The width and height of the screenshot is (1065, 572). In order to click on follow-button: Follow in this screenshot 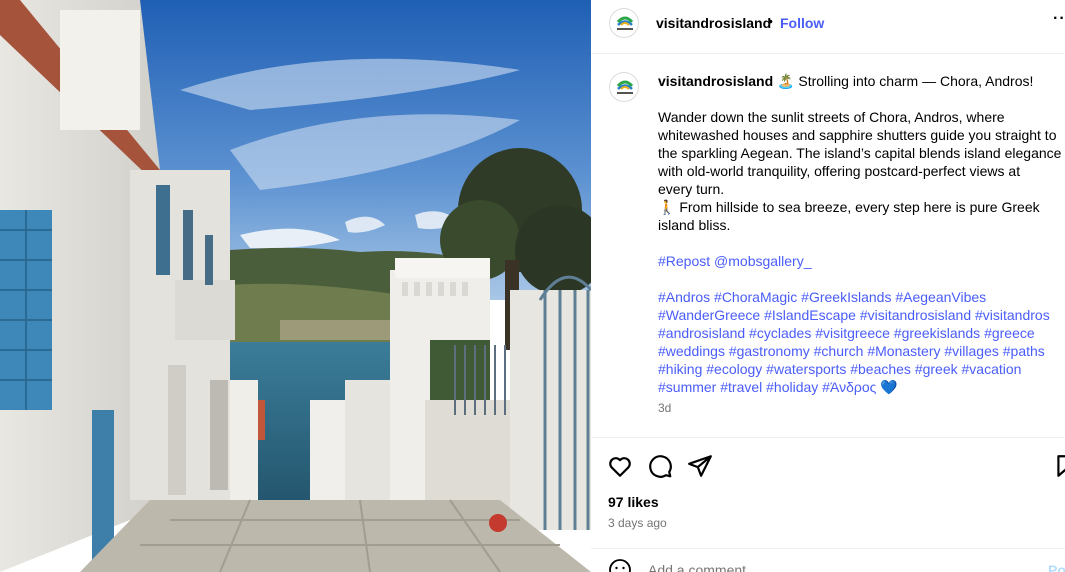, I will do `click(802, 23)`.